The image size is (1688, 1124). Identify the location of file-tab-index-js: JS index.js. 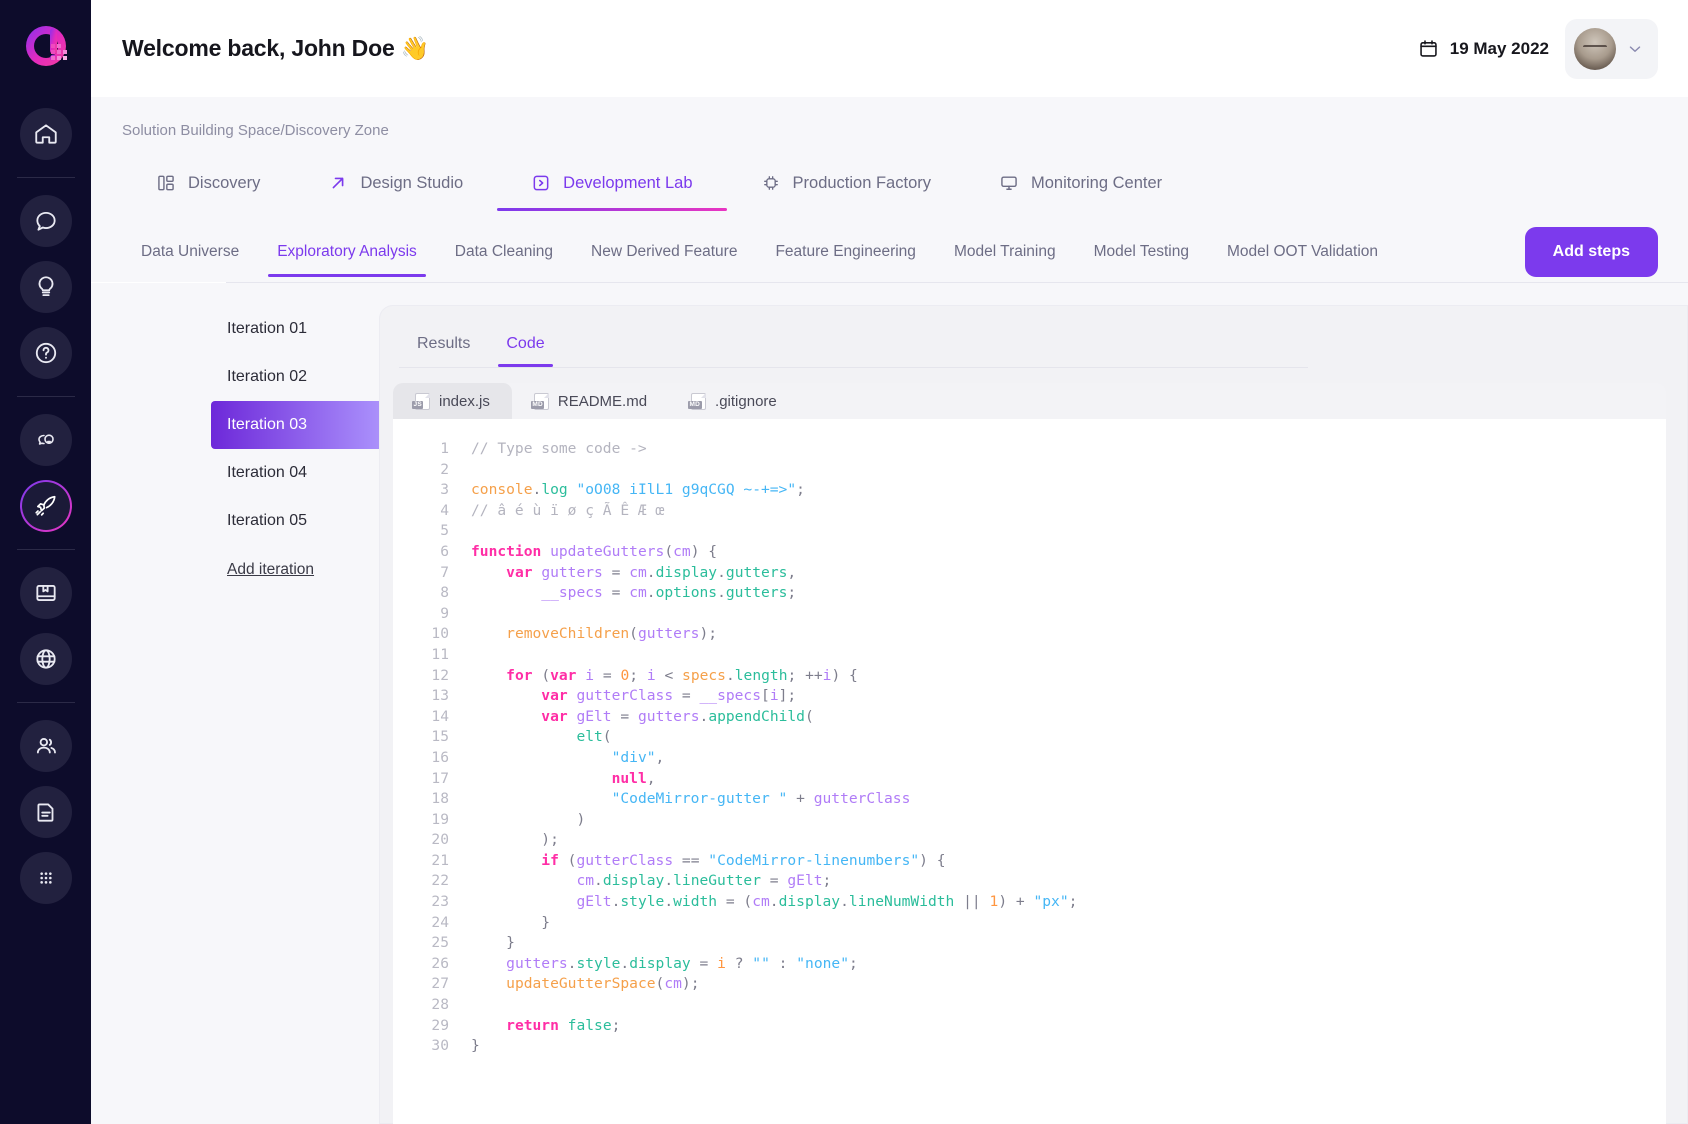
(452, 401).